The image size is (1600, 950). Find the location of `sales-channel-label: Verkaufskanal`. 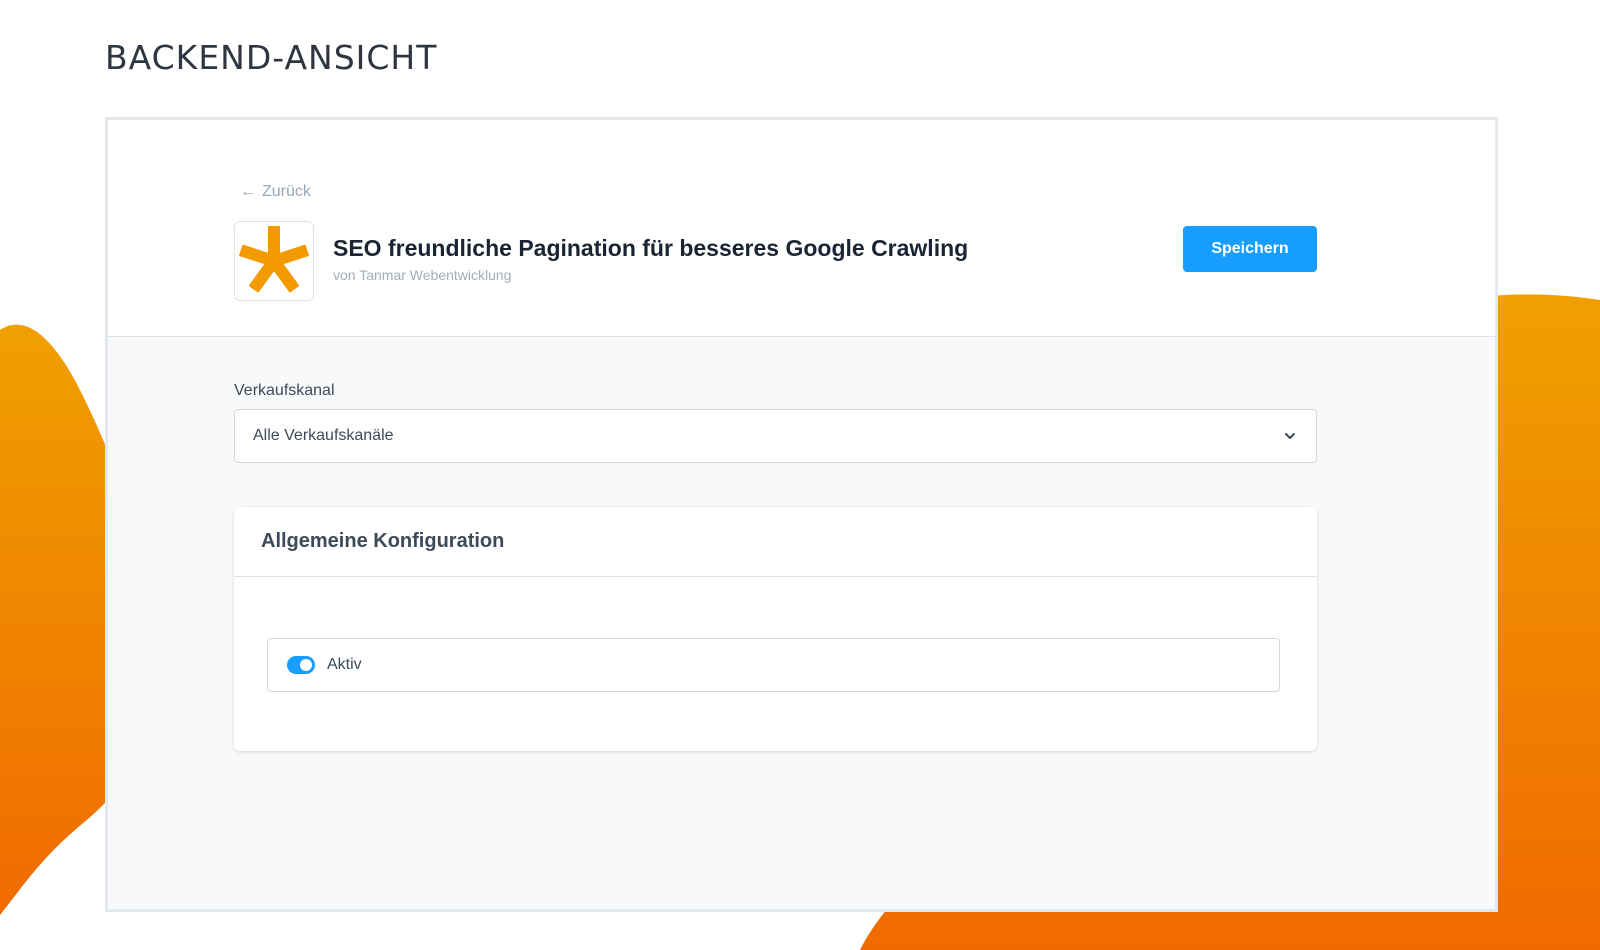

sales-channel-label: Verkaufskanal is located at coordinates (284, 390).